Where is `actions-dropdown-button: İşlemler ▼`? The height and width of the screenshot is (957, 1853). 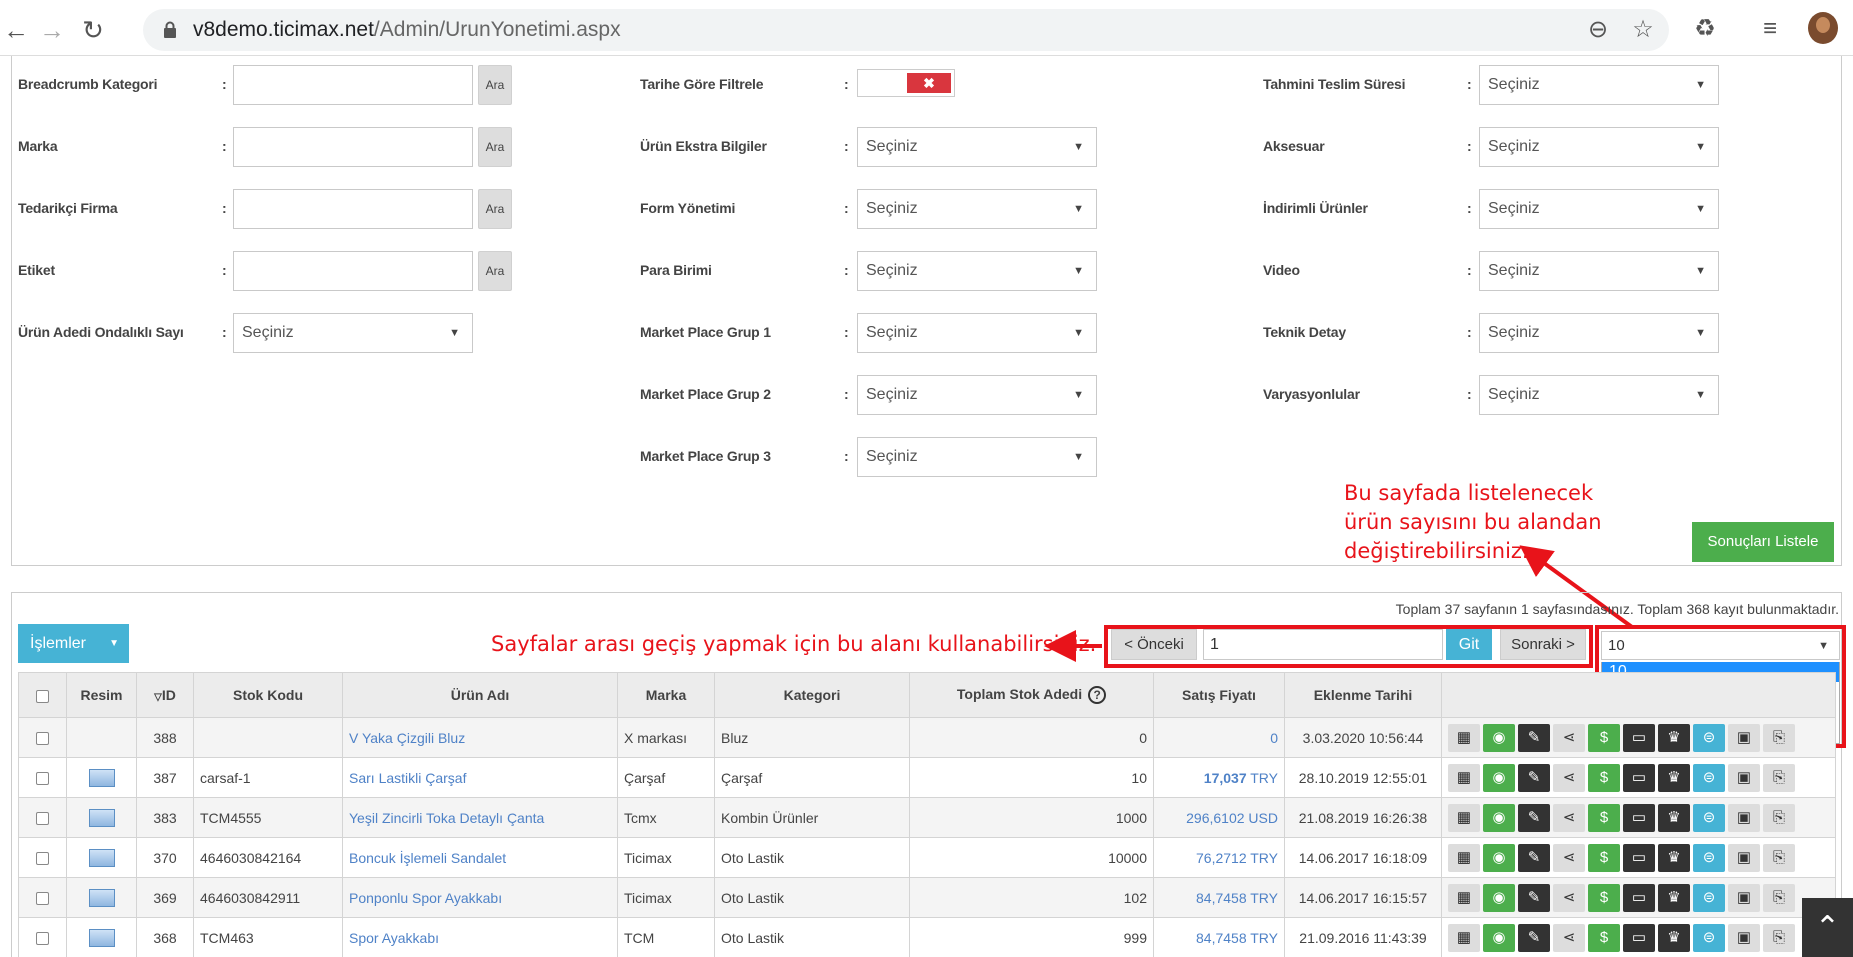 actions-dropdown-button: İşlemler ▼ is located at coordinates (73, 643).